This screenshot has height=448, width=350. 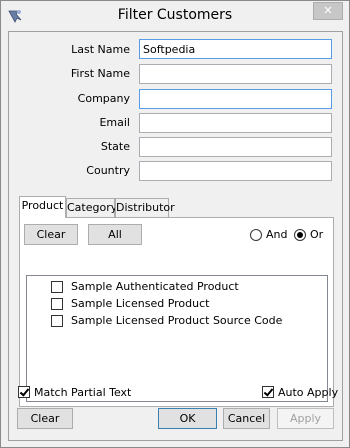 What do you see at coordinates (317, 234) in the screenshot?
I see `or-radio-label: Or` at bounding box center [317, 234].